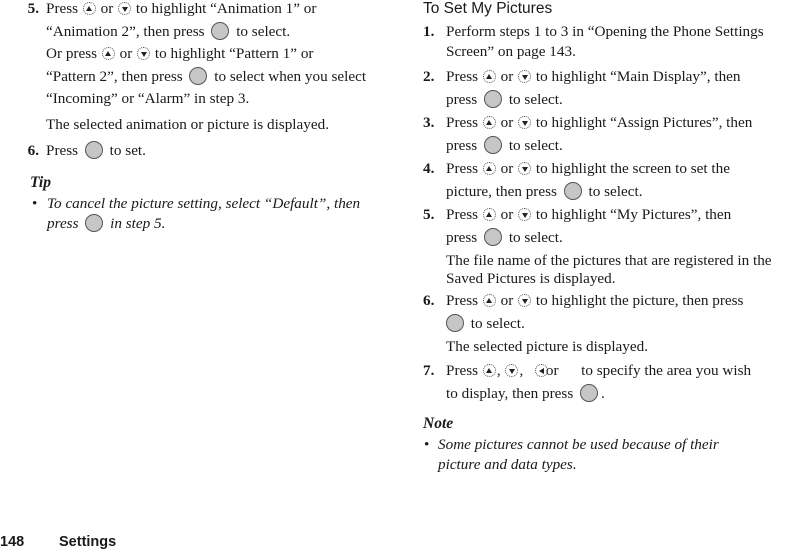  I want to click on step-result: The selected picture is displayed., so click(547, 346).